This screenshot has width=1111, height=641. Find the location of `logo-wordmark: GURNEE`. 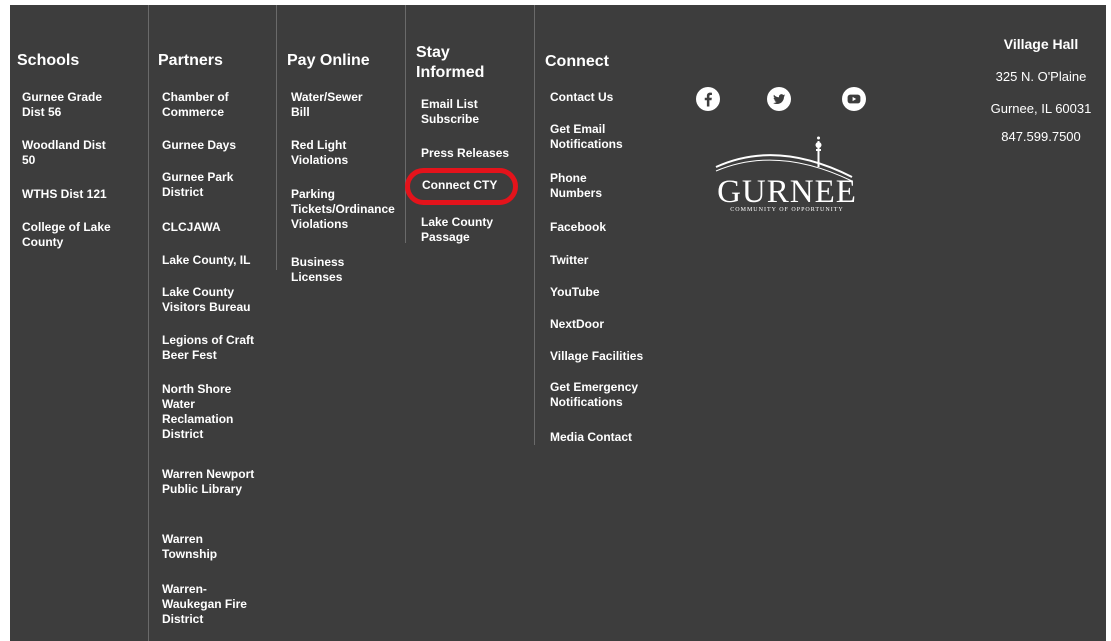

logo-wordmark: GURNEE is located at coordinates (787, 192).